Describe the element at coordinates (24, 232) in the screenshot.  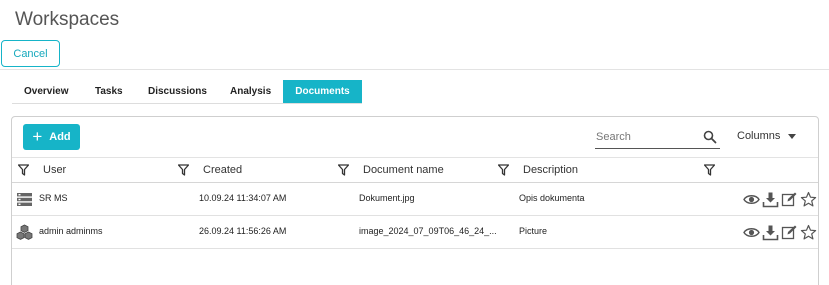
I see `cubes-icon` at that location.